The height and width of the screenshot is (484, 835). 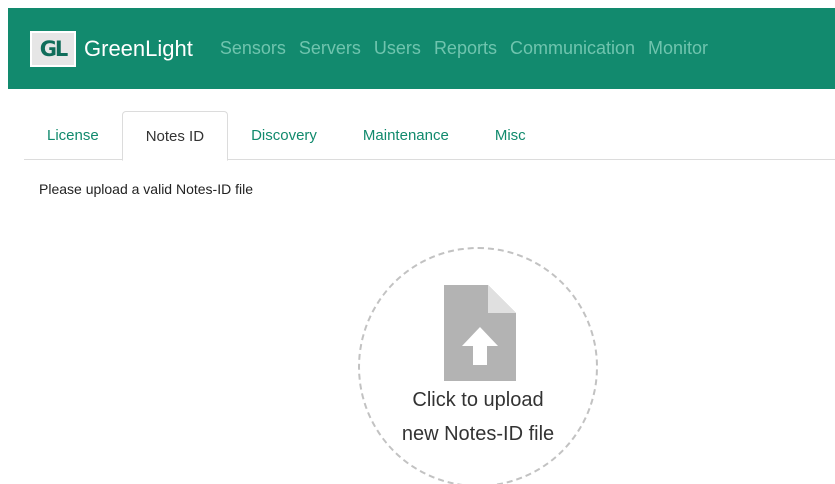 What do you see at coordinates (146, 189) in the screenshot?
I see `upload-instruction: Please upload a valid Notes-ID file` at bounding box center [146, 189].